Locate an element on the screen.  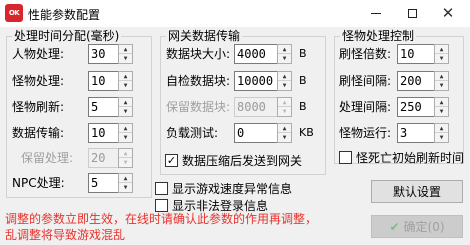
data-transfer-label: 数据传输: is located at coordinates (38, 133).